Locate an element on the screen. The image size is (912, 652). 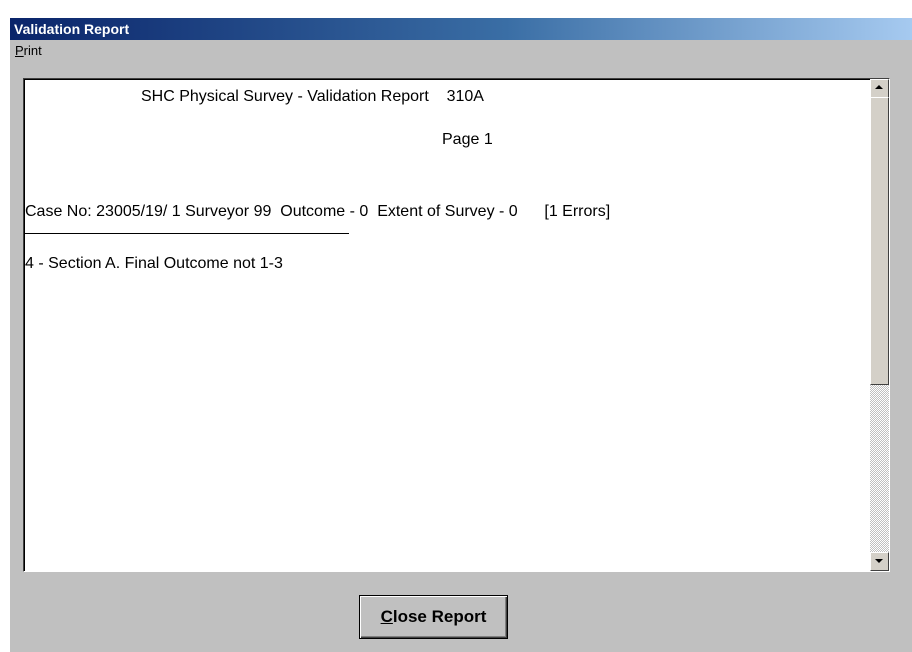
report-error-line: 4 - Section A. Final Outcome not 1-3 is located at coordinates (154, 263).